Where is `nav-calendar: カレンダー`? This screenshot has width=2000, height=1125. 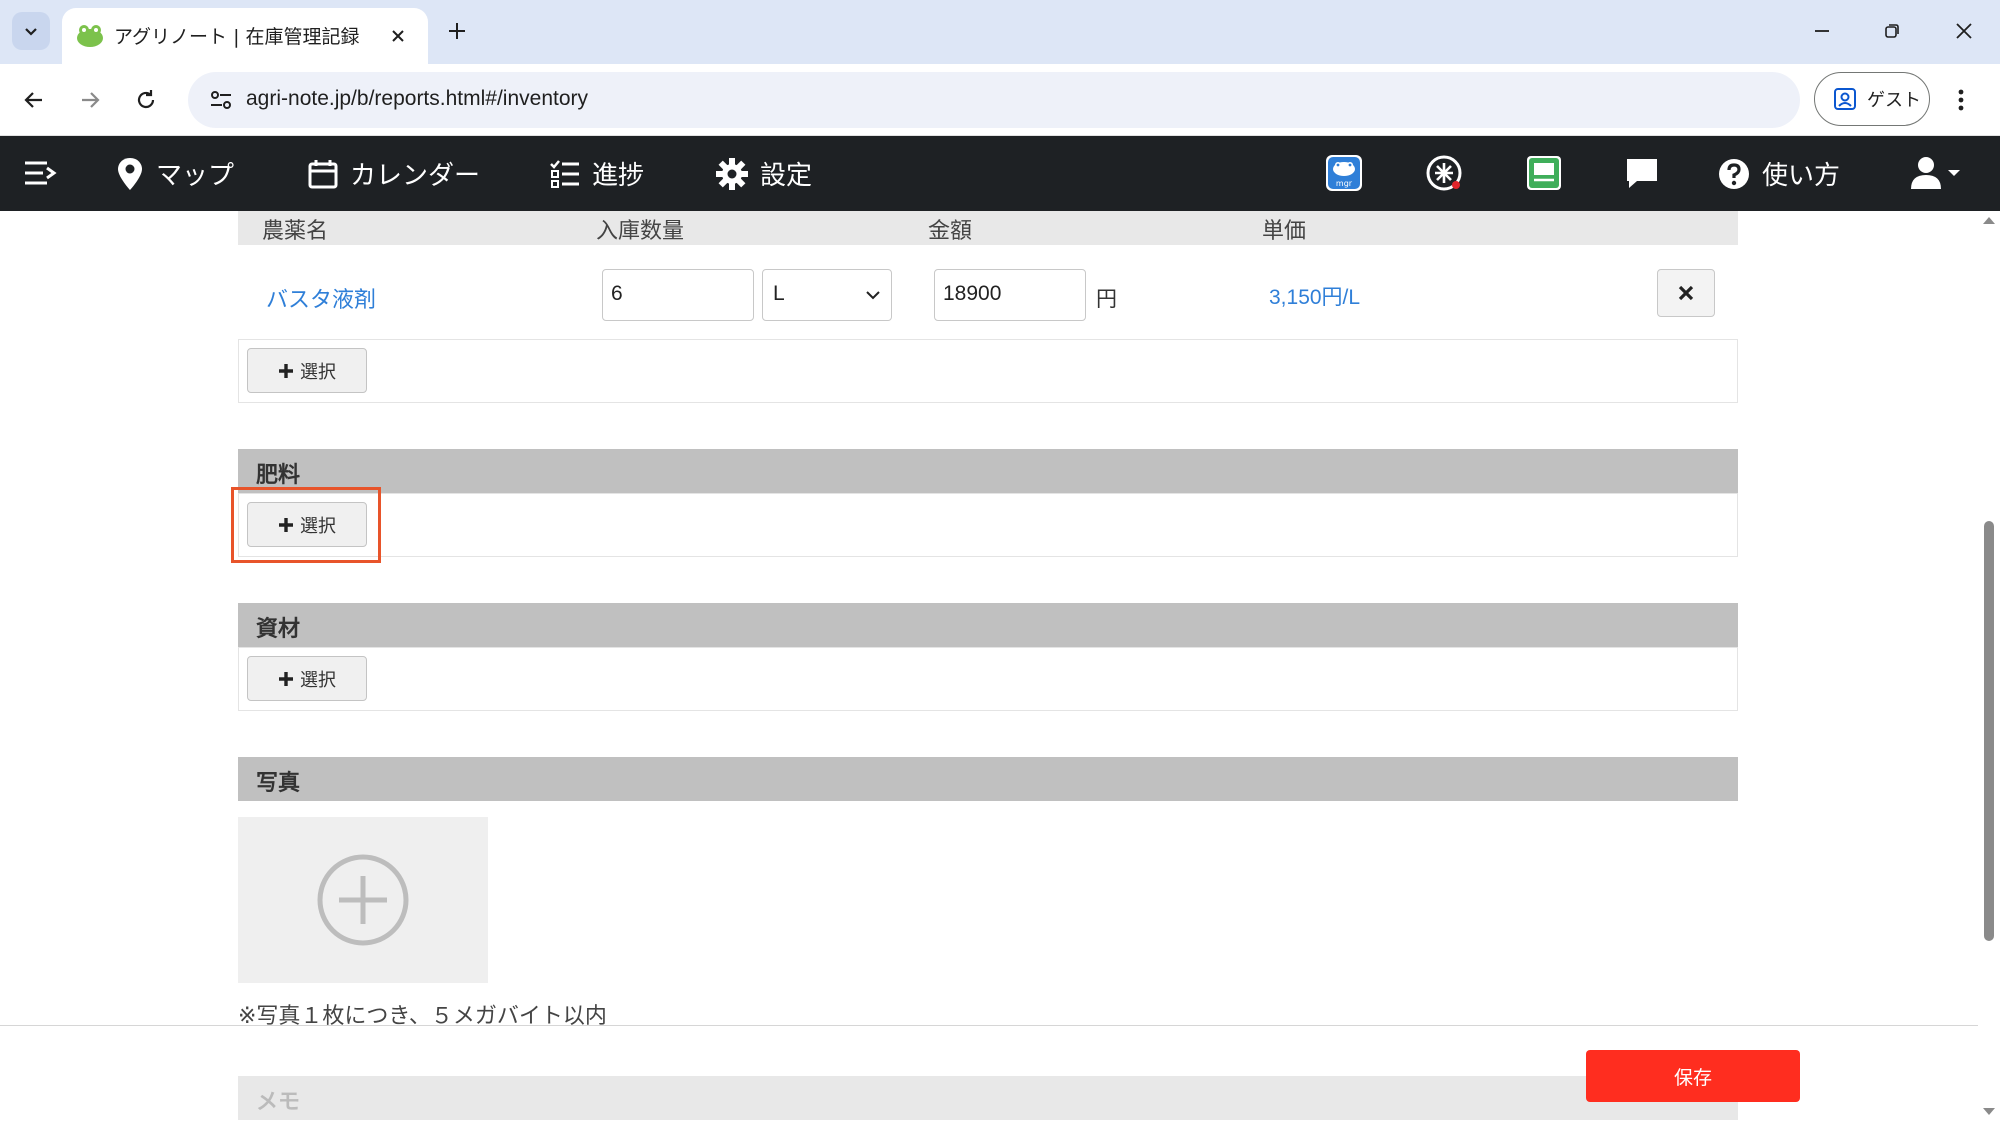
nav-calendar: カレンダー is located at coordinates (394, 173).